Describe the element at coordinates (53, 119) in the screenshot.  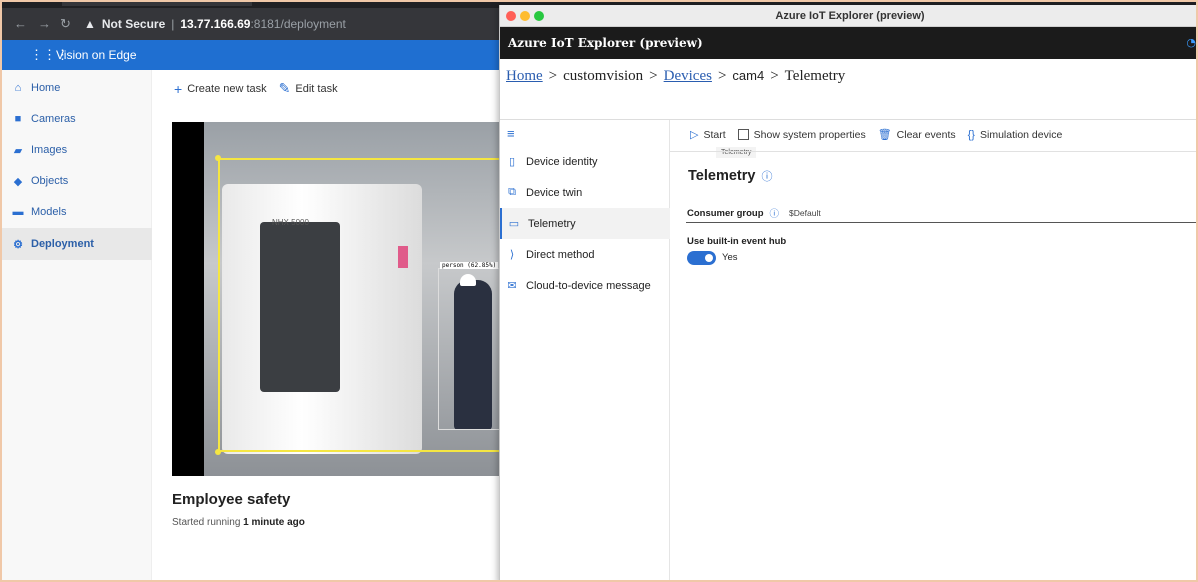
I see `sidebar-item-label: Cameras` at that location.